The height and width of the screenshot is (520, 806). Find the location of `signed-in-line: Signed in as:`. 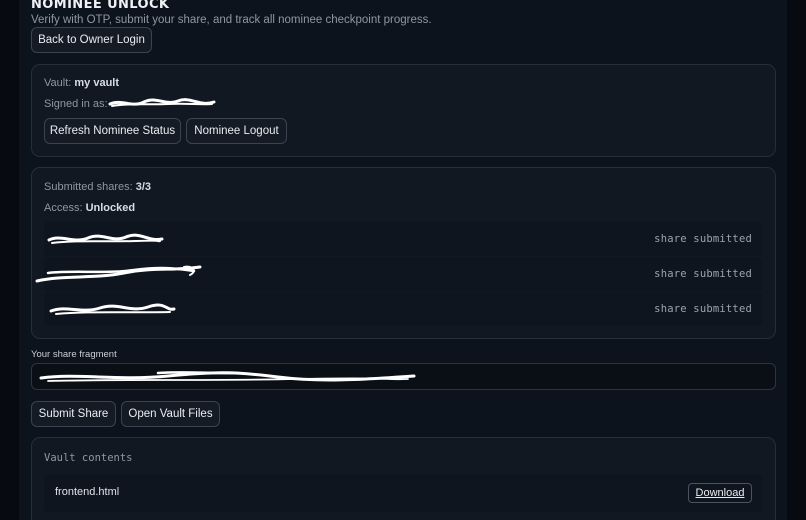

signed-in-line: Signed in as: is located at coordinates (76, 104).